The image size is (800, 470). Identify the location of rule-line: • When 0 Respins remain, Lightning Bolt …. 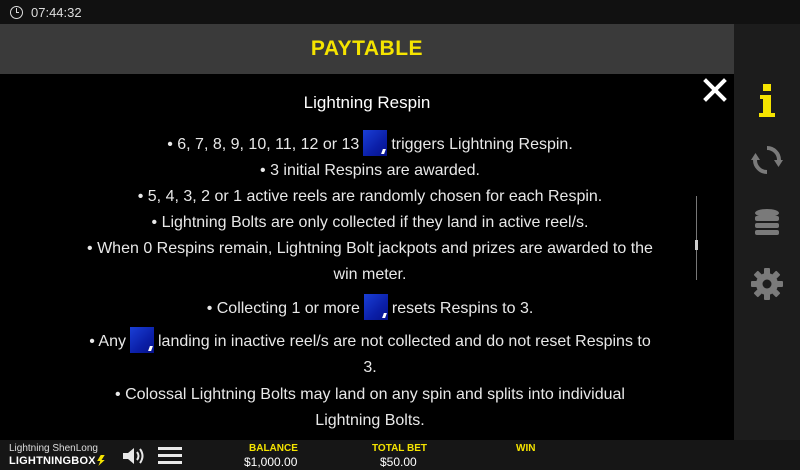
(370, 248).